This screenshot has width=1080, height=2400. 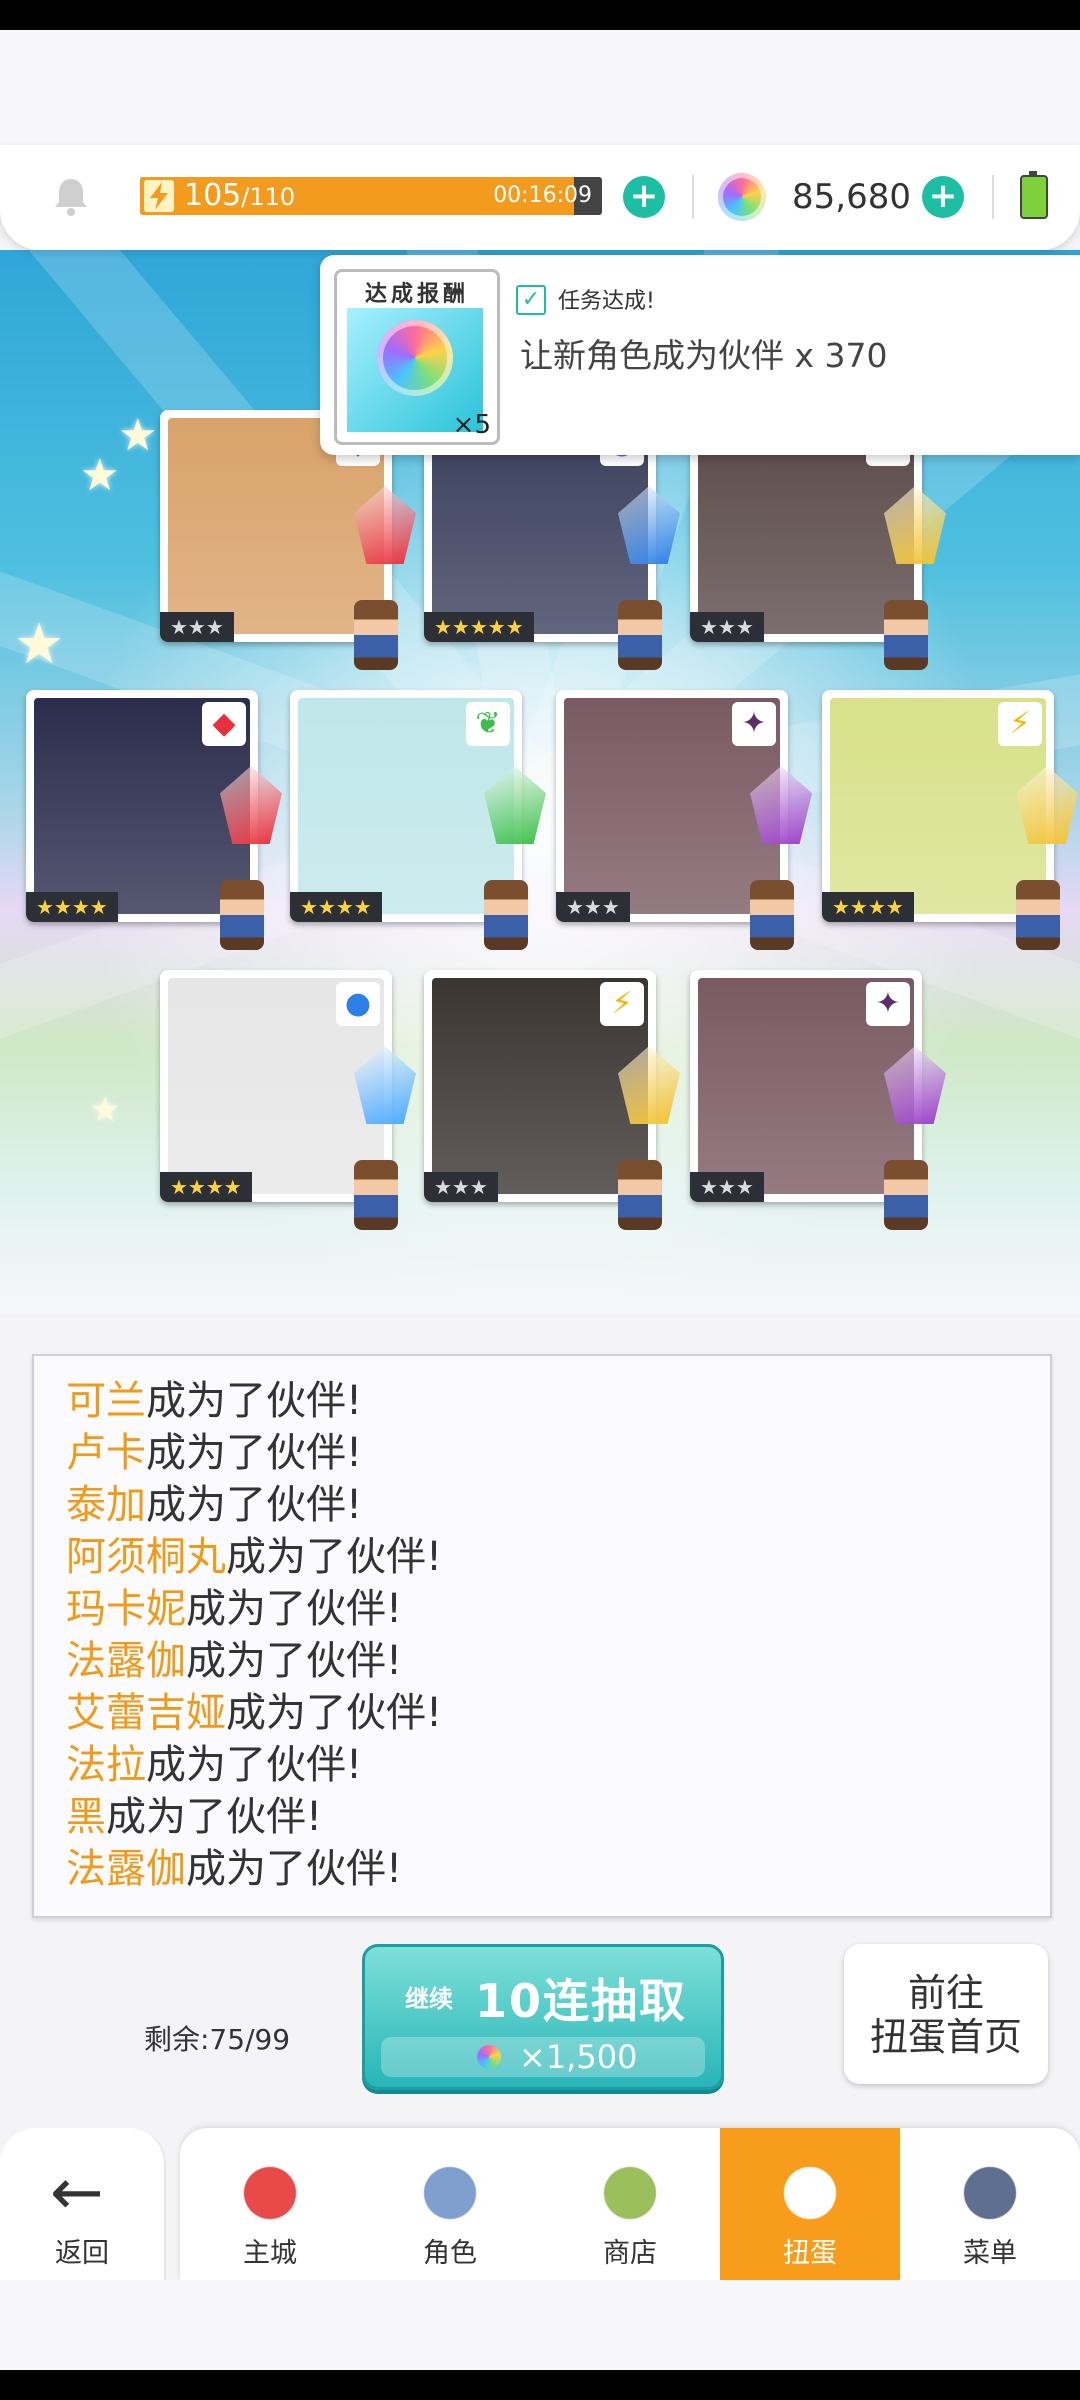 I want to click on system-navigation-bar, so click(x=540, y=2385).